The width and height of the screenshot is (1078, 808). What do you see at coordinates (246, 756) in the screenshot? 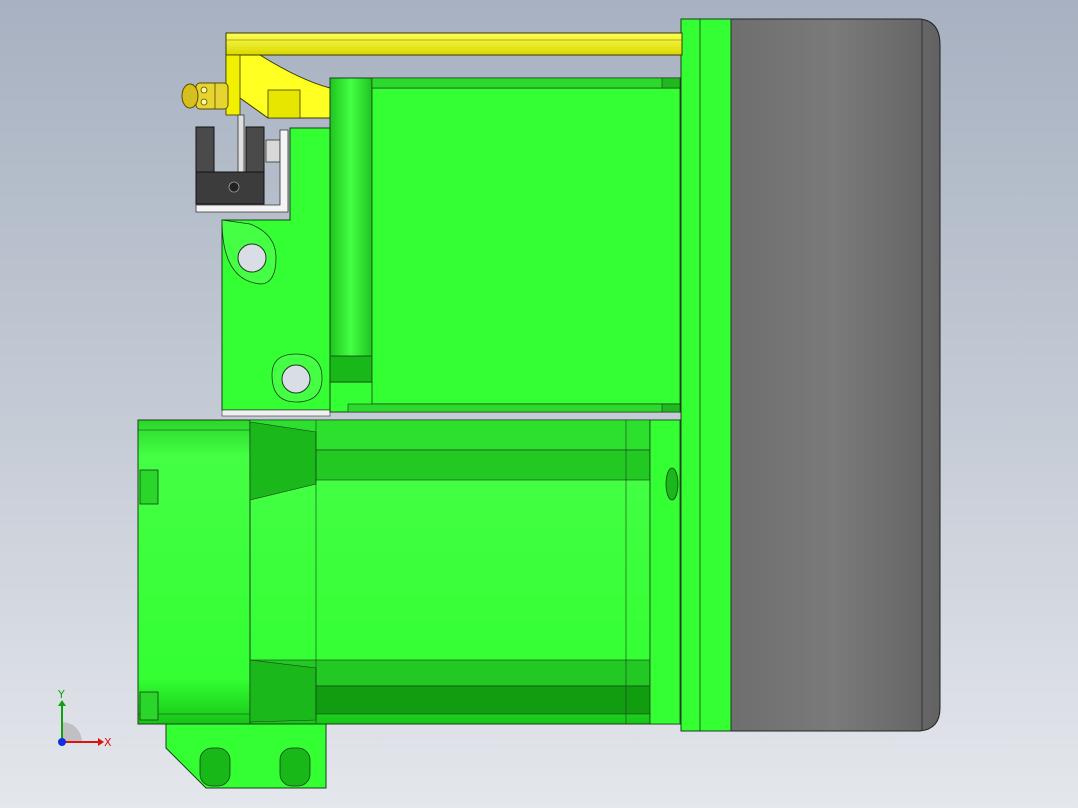
I see `bottom-connector` at bounding box center [246, 756].